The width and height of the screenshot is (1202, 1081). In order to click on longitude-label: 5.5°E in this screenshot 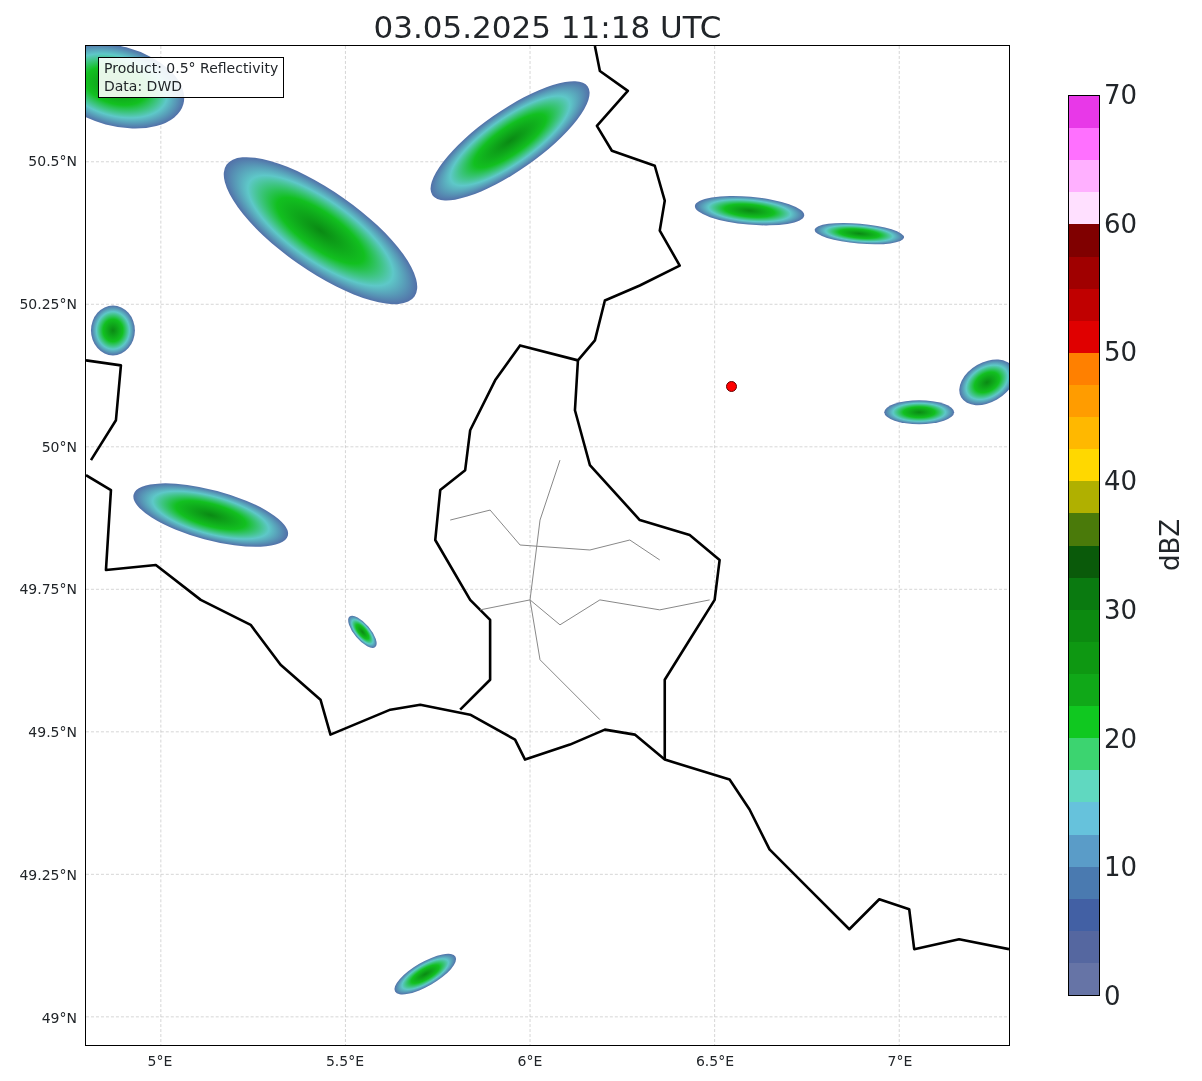, I will do `click(345, 1061)`.